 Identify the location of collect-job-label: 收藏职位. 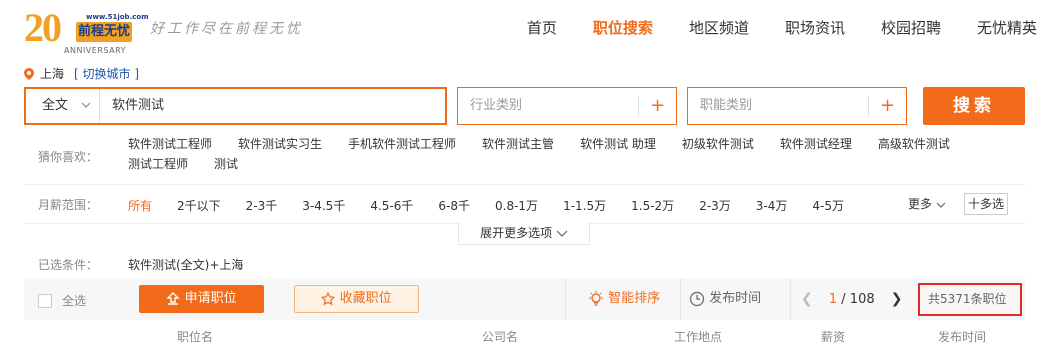
(365, 298).